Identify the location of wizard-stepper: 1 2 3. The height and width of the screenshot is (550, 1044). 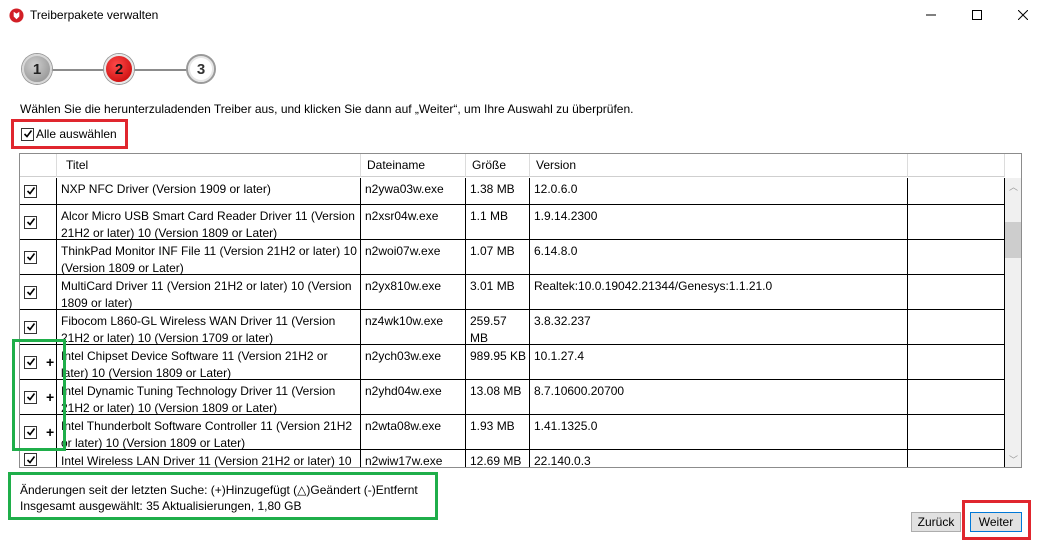
(120, 70).